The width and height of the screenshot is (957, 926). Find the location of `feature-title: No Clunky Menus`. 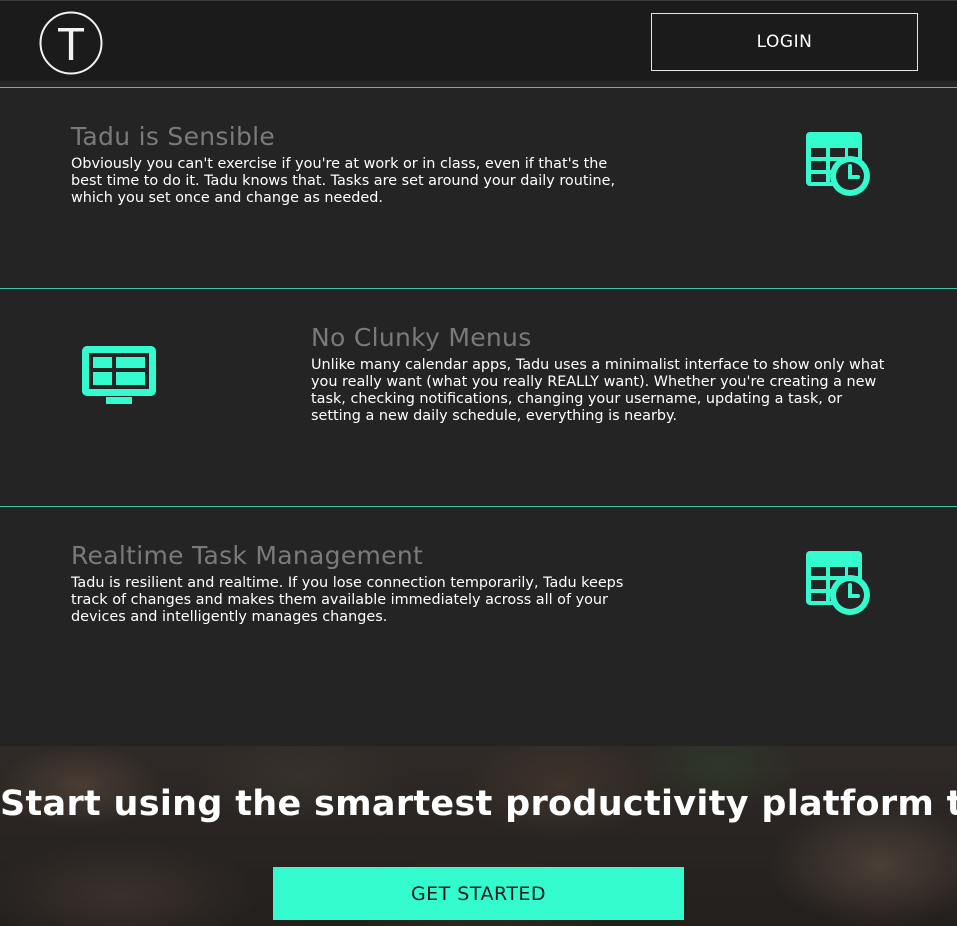

feature-title: No Clunky Menus is located at coordinates (421, 337).